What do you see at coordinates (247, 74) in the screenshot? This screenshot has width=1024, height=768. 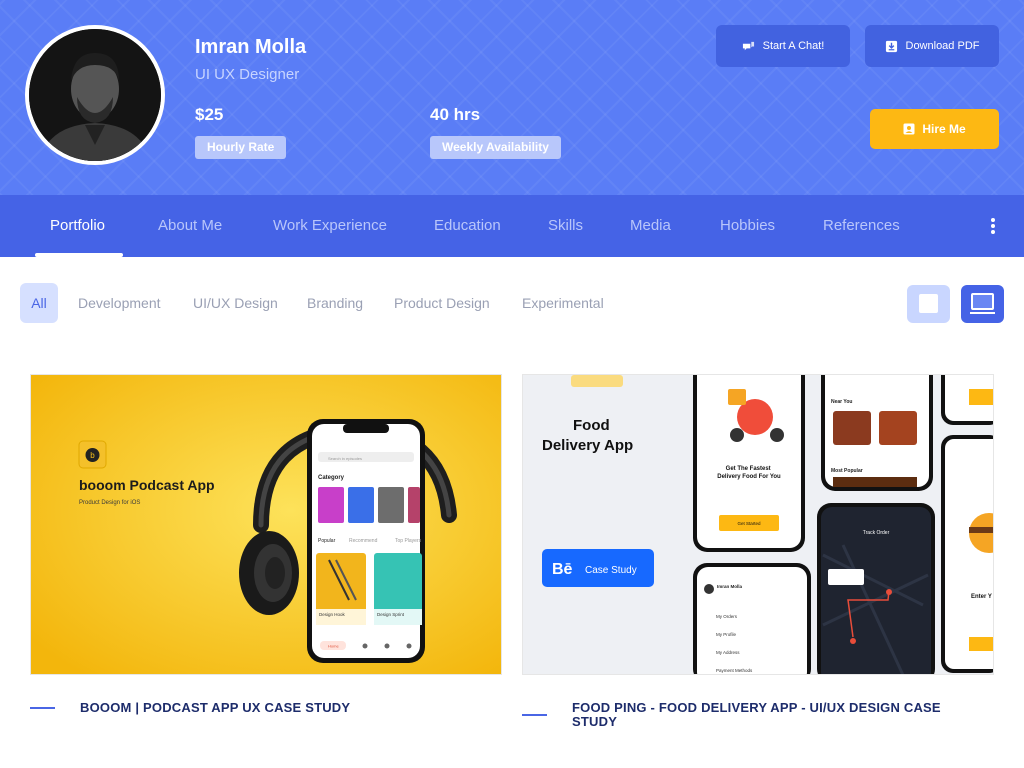 I see `profile-role: UI UX Designer` at bounding box center [247, 74].